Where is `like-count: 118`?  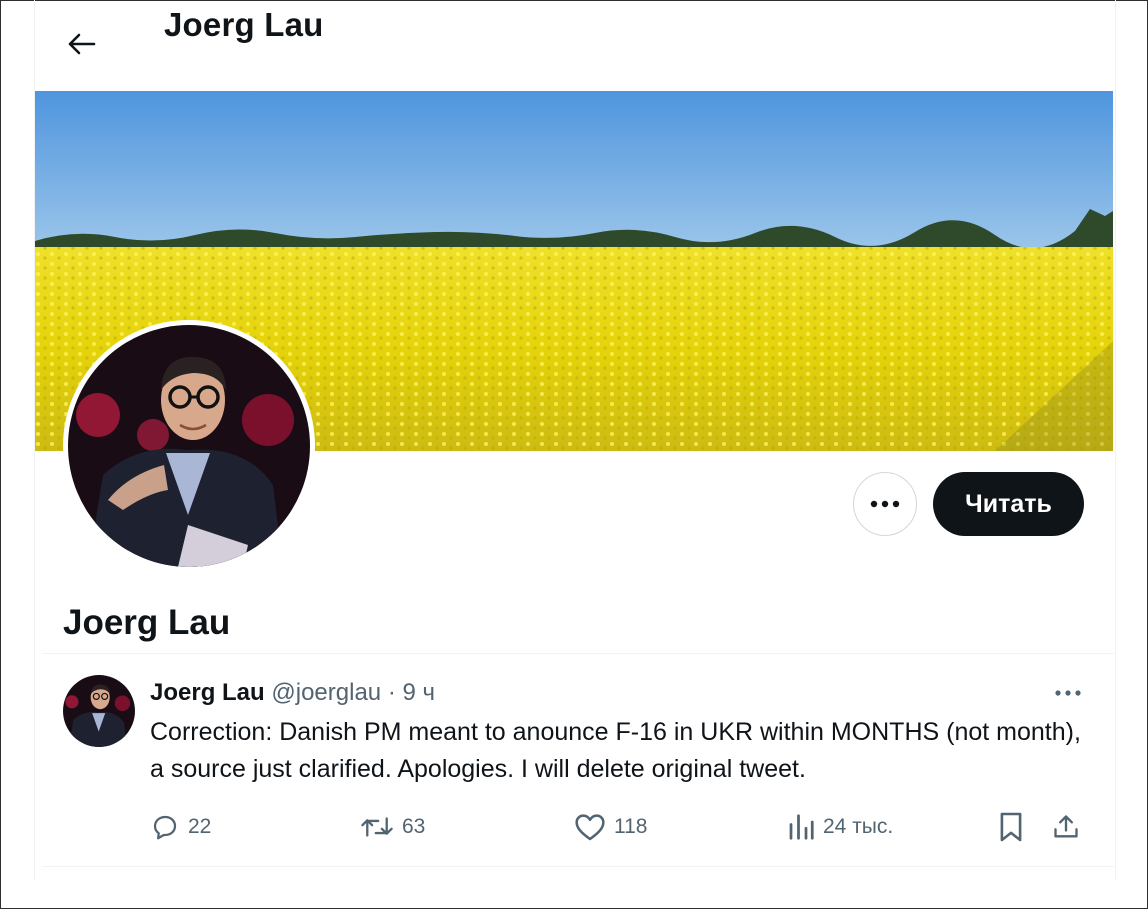
like-count: 118 is located at coordinates (631, 826).